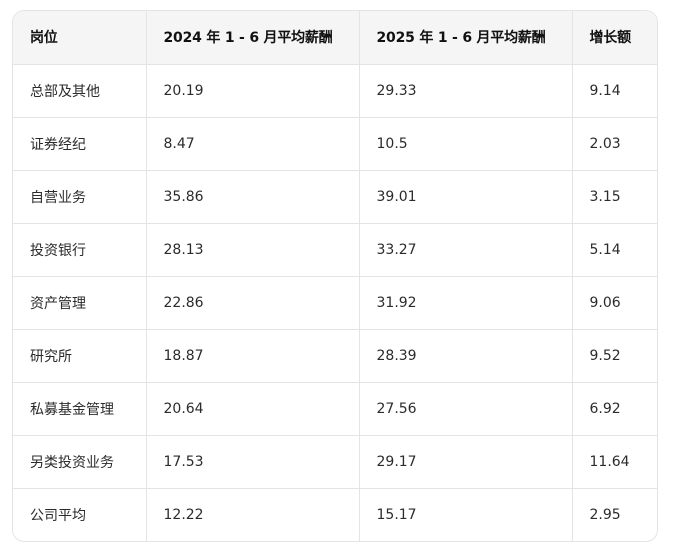  I want to click on cell-position: 证券经纪, so click(80, 144).